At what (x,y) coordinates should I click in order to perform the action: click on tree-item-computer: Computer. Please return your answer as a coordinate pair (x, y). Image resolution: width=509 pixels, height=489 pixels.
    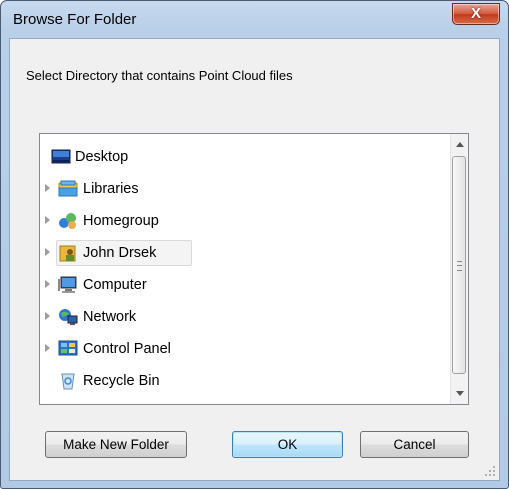
    Looking at the image, I should click on (240, 285).